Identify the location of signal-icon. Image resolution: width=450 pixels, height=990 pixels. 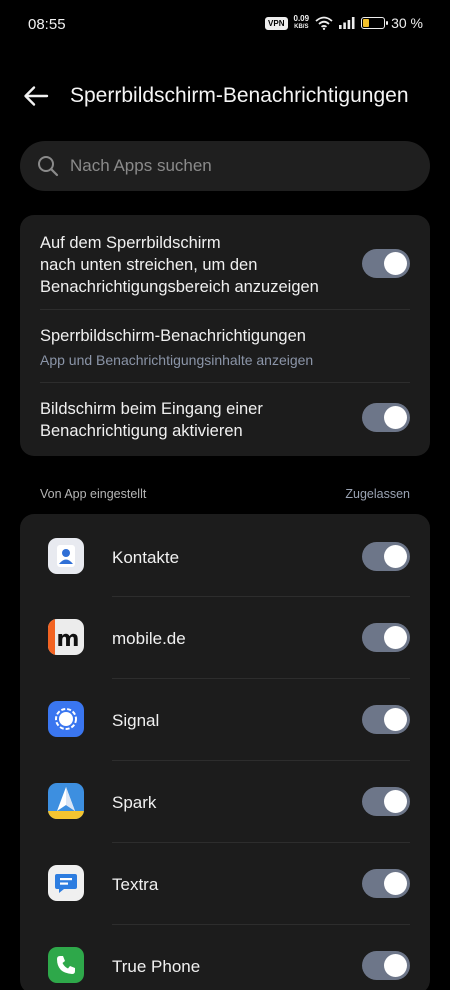
(66, 719).